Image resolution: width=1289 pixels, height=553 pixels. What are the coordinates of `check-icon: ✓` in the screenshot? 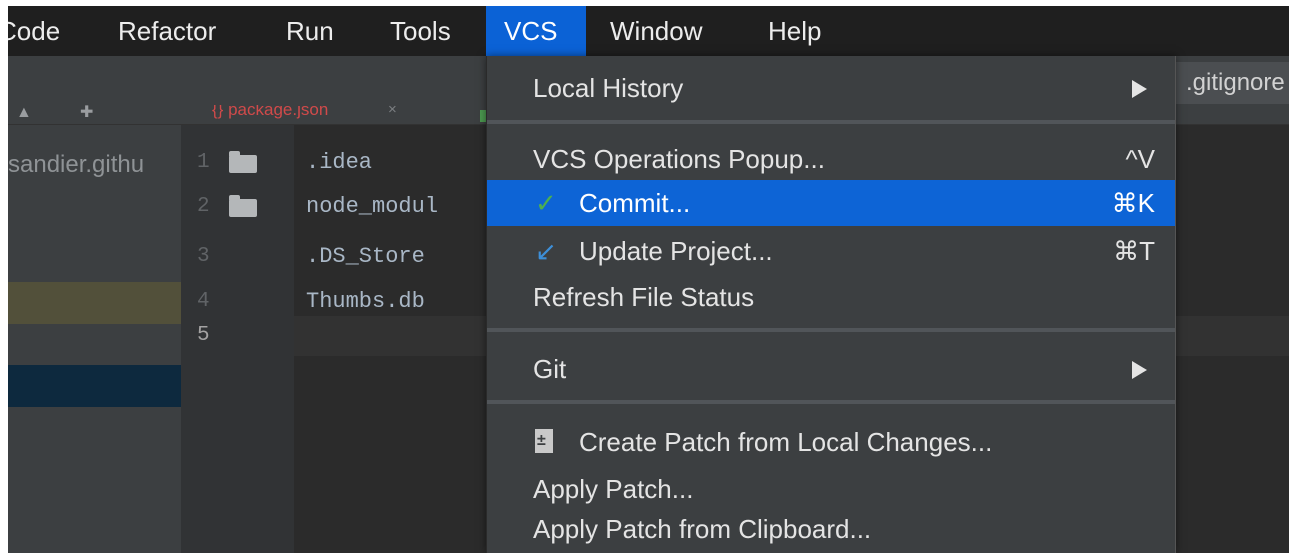 It's located at (546, 203).